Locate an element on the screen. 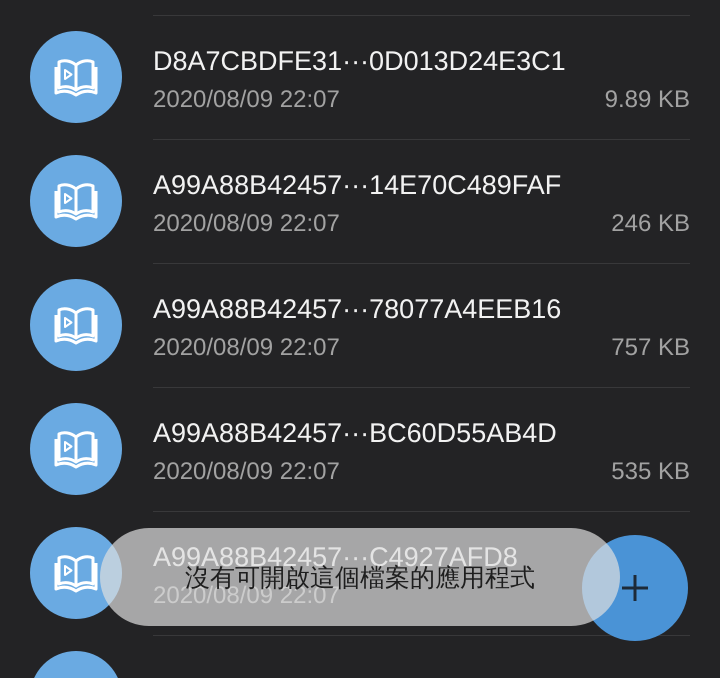  file-size: 9.89 KB is located at coordinates (647, 100).